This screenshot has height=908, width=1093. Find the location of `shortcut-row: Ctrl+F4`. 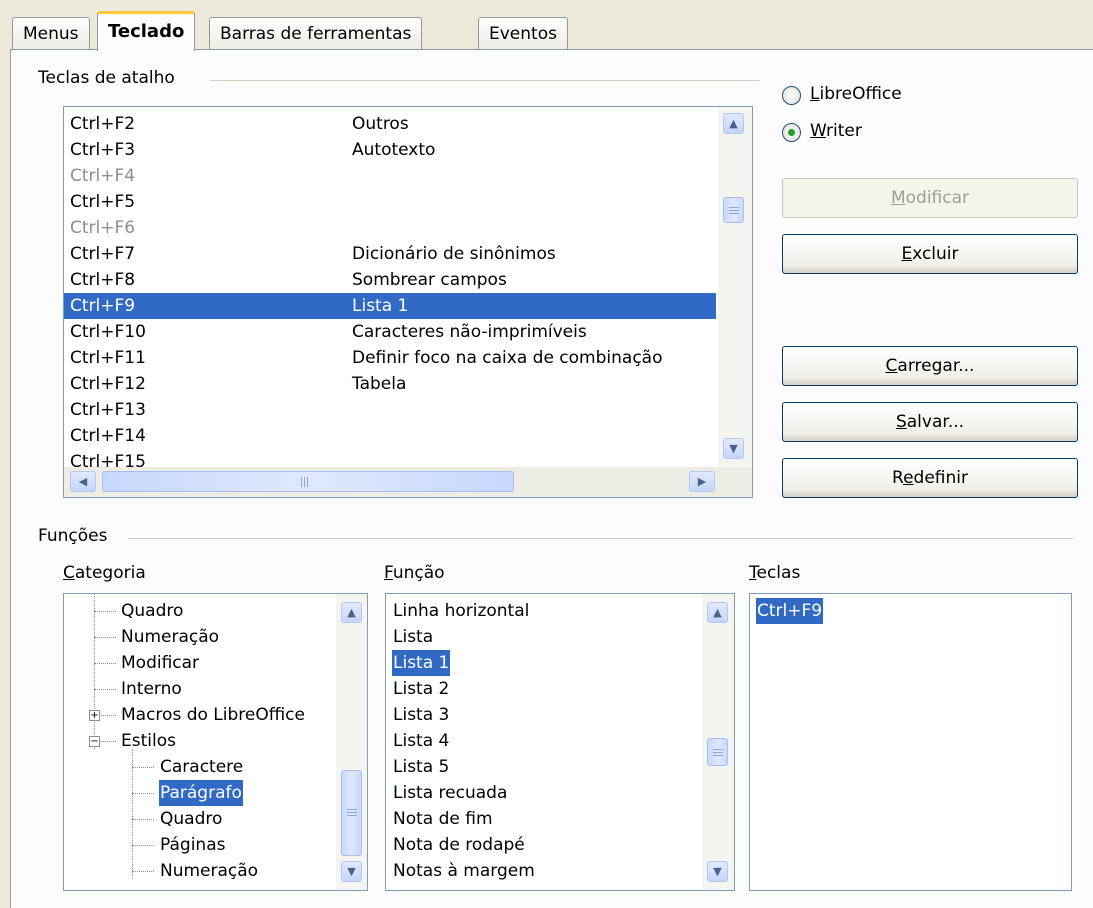

shortcut-row: Ctrl+F4 is located at coordinates (390, 176).